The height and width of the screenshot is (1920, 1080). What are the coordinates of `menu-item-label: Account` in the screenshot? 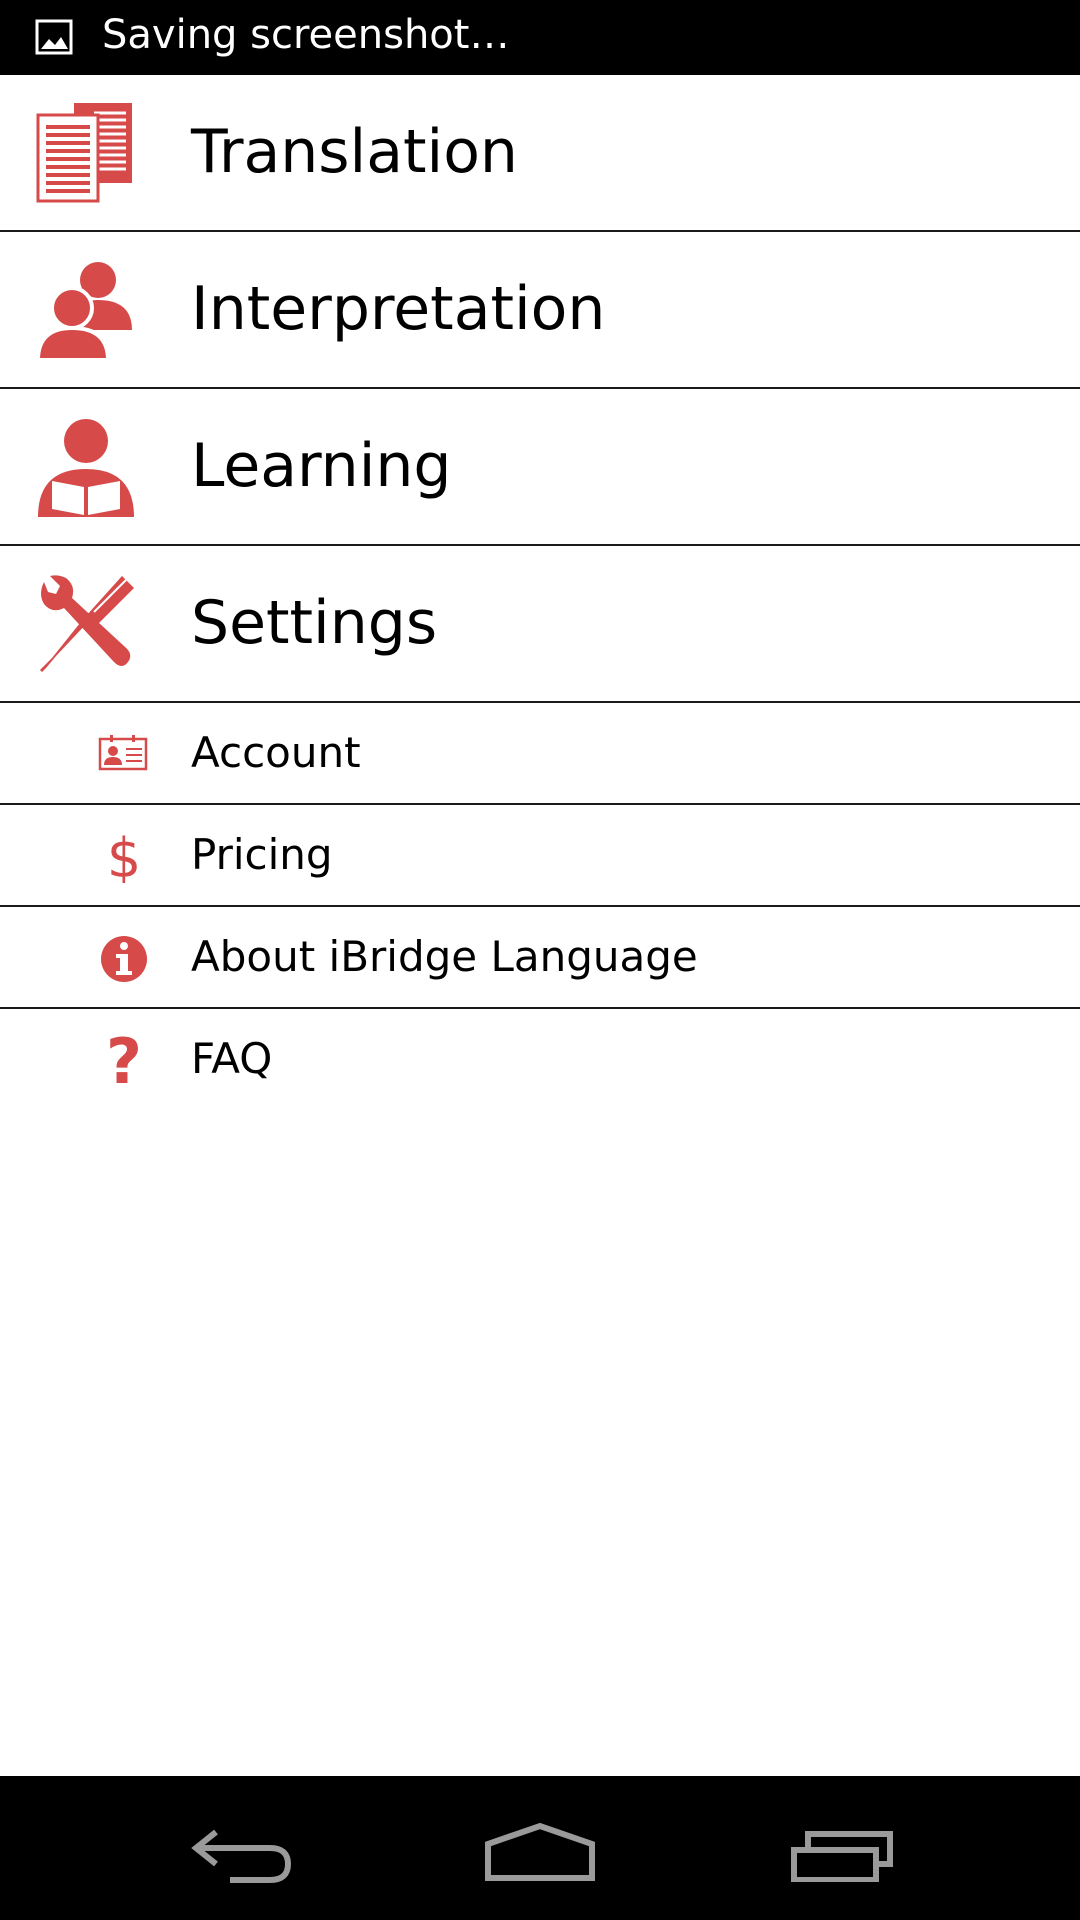 It's located at (276, 752).